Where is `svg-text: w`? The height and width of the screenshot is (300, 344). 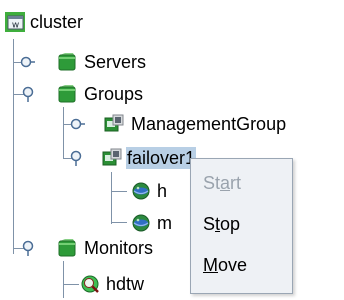
svg-text: w is located at coordinates (15, 26).